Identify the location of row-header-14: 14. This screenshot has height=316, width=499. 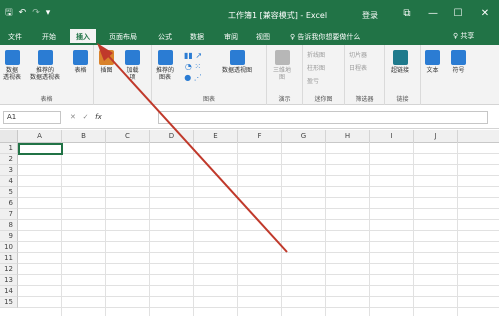
(9, 291).